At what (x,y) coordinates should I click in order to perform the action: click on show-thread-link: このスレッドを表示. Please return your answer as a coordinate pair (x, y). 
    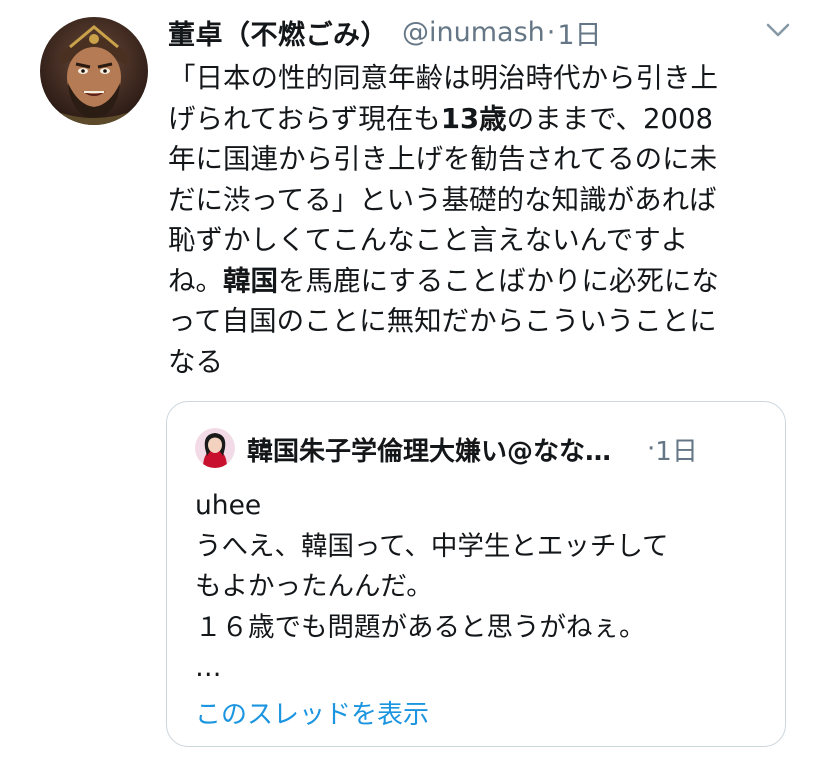
    Looking at the image, I should click on (312, 712).